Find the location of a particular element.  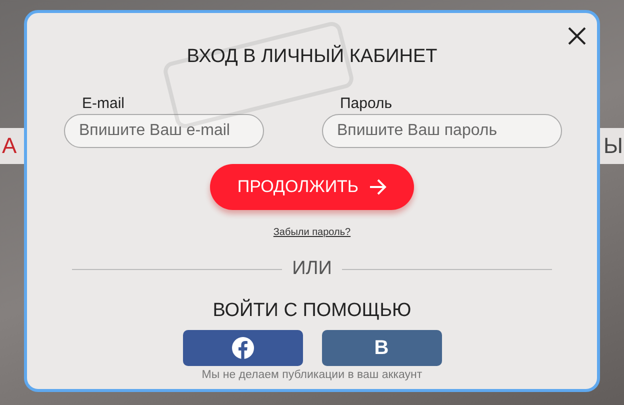

input-field: Впишите Ваш e-mail is located at coordinates (164, 131).